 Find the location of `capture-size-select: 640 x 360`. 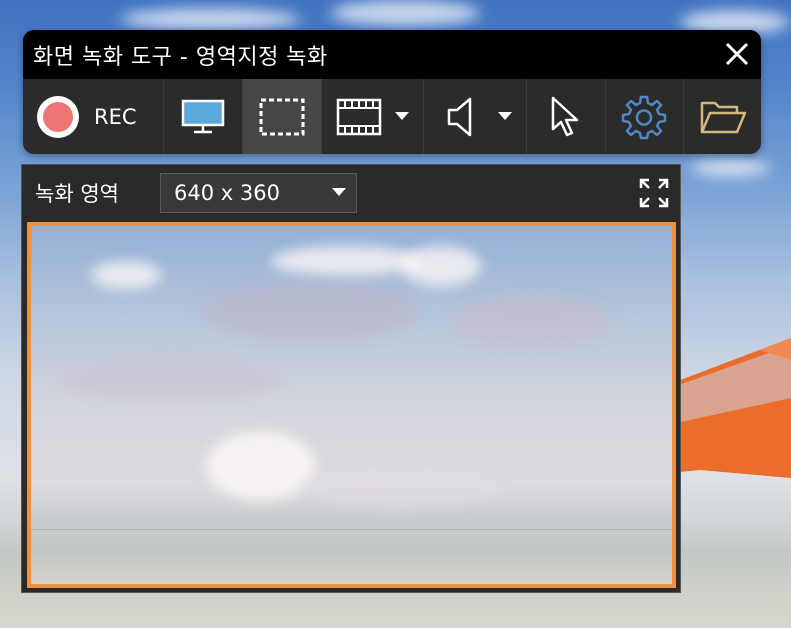

capture-size-select: 640 x 360 is located at coordinates (258, 193).